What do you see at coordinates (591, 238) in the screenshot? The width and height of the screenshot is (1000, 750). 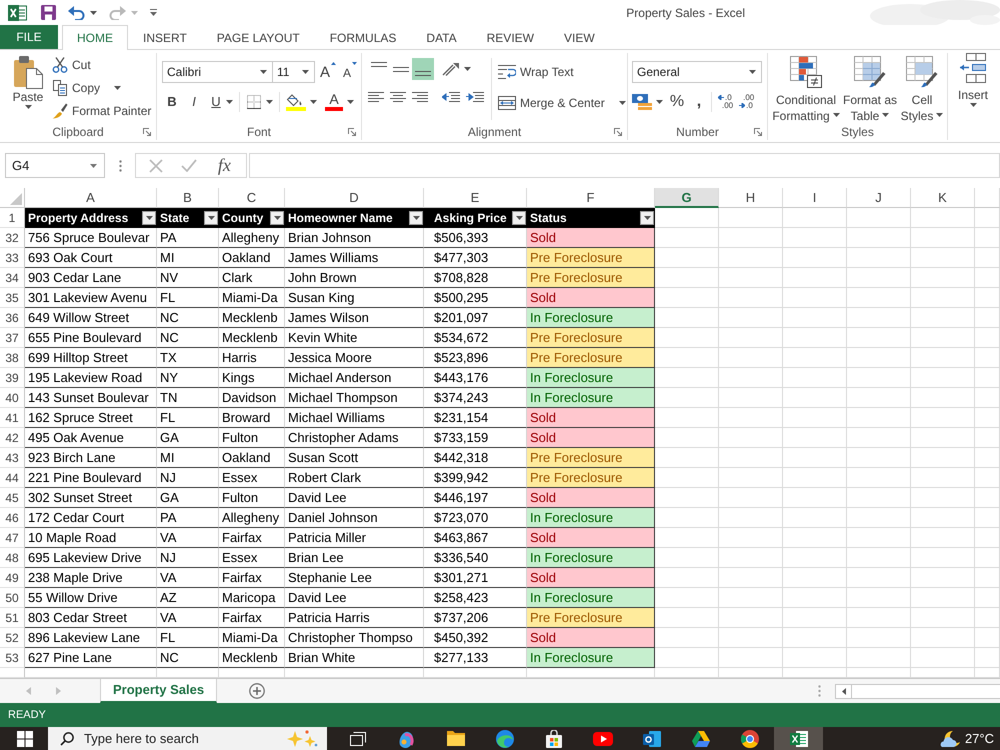 I see `status-cell: Sold` at bounding box center [591, 238].